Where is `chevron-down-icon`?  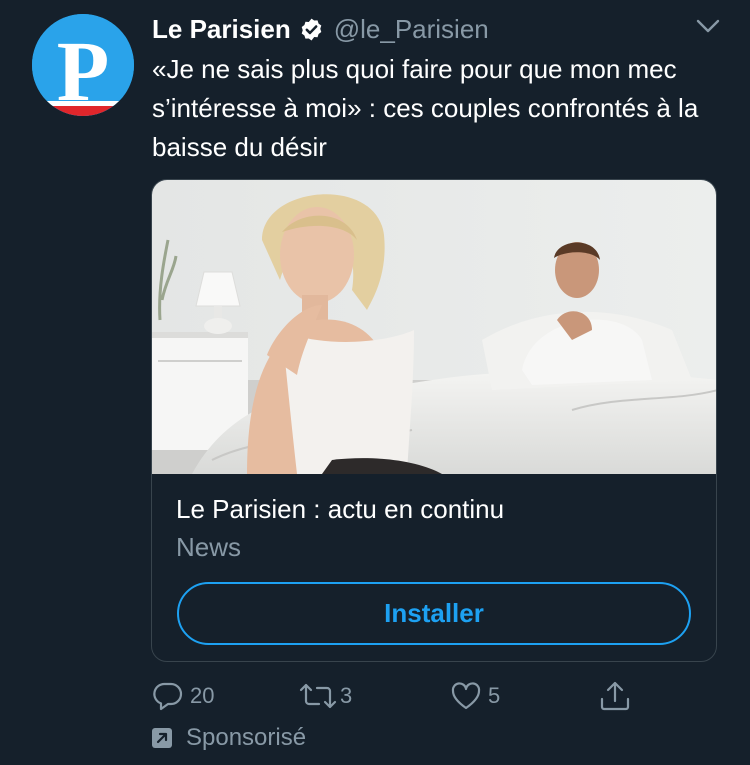
chevron-down-icon is located at coordinates (708, 28).